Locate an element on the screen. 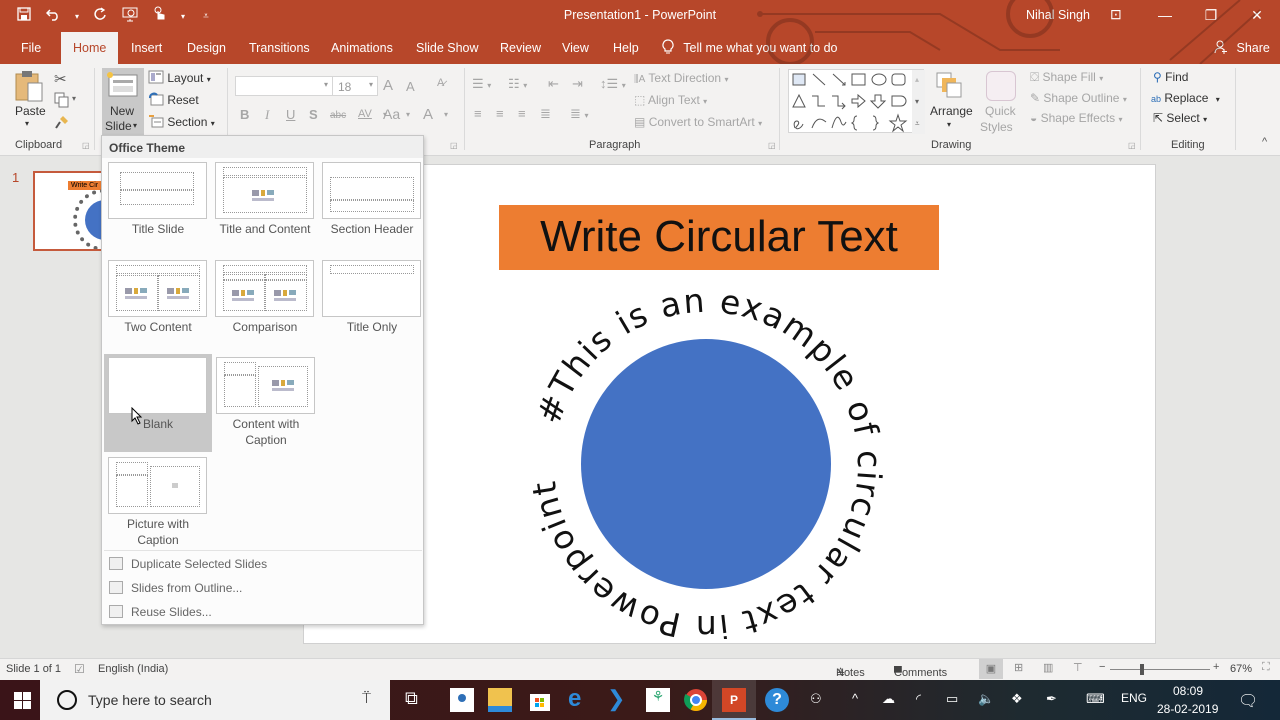 The image size is (1280, 720). justify-button: ≣ is located at coordinates (545, 114).